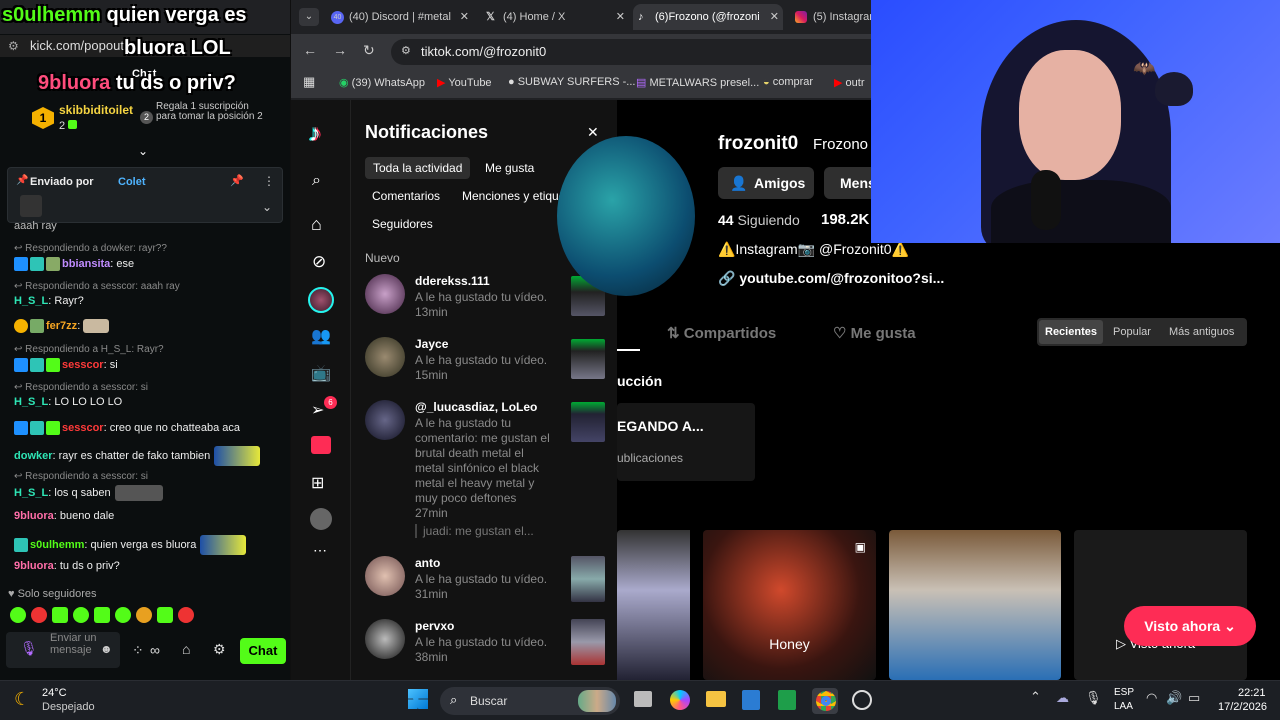  What do you see at coordinates (849, 82) in the screenshot?
I see `bookmark-outr: ▶ outr` at bounding box center [849, 82].